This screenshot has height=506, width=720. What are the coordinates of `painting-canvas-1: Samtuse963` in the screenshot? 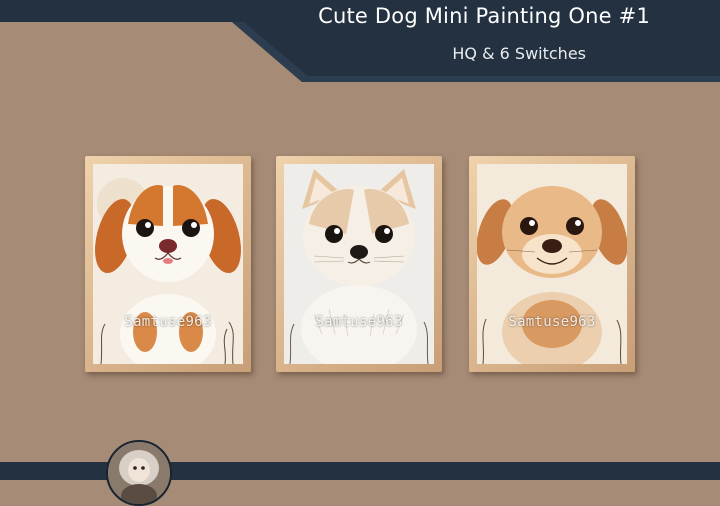 It's located at (168, 264).